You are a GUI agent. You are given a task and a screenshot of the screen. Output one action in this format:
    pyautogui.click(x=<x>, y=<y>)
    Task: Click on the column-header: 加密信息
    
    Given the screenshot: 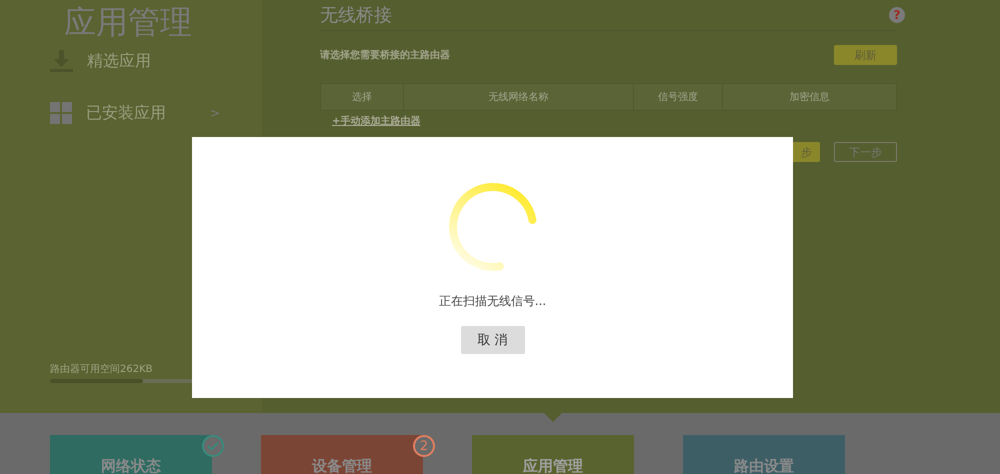 What is the action you would take?
    pyautogui.click(x=809, y=97)
    